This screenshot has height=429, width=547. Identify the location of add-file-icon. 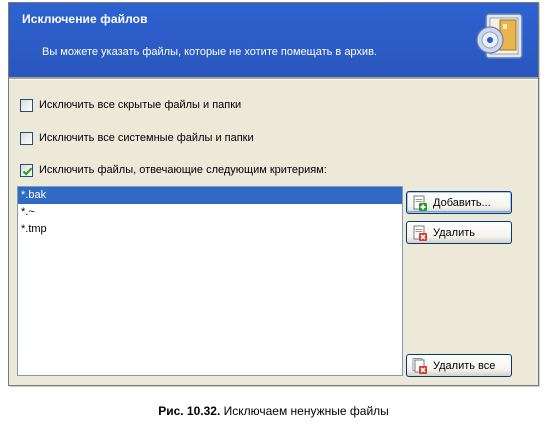
(420, 203).